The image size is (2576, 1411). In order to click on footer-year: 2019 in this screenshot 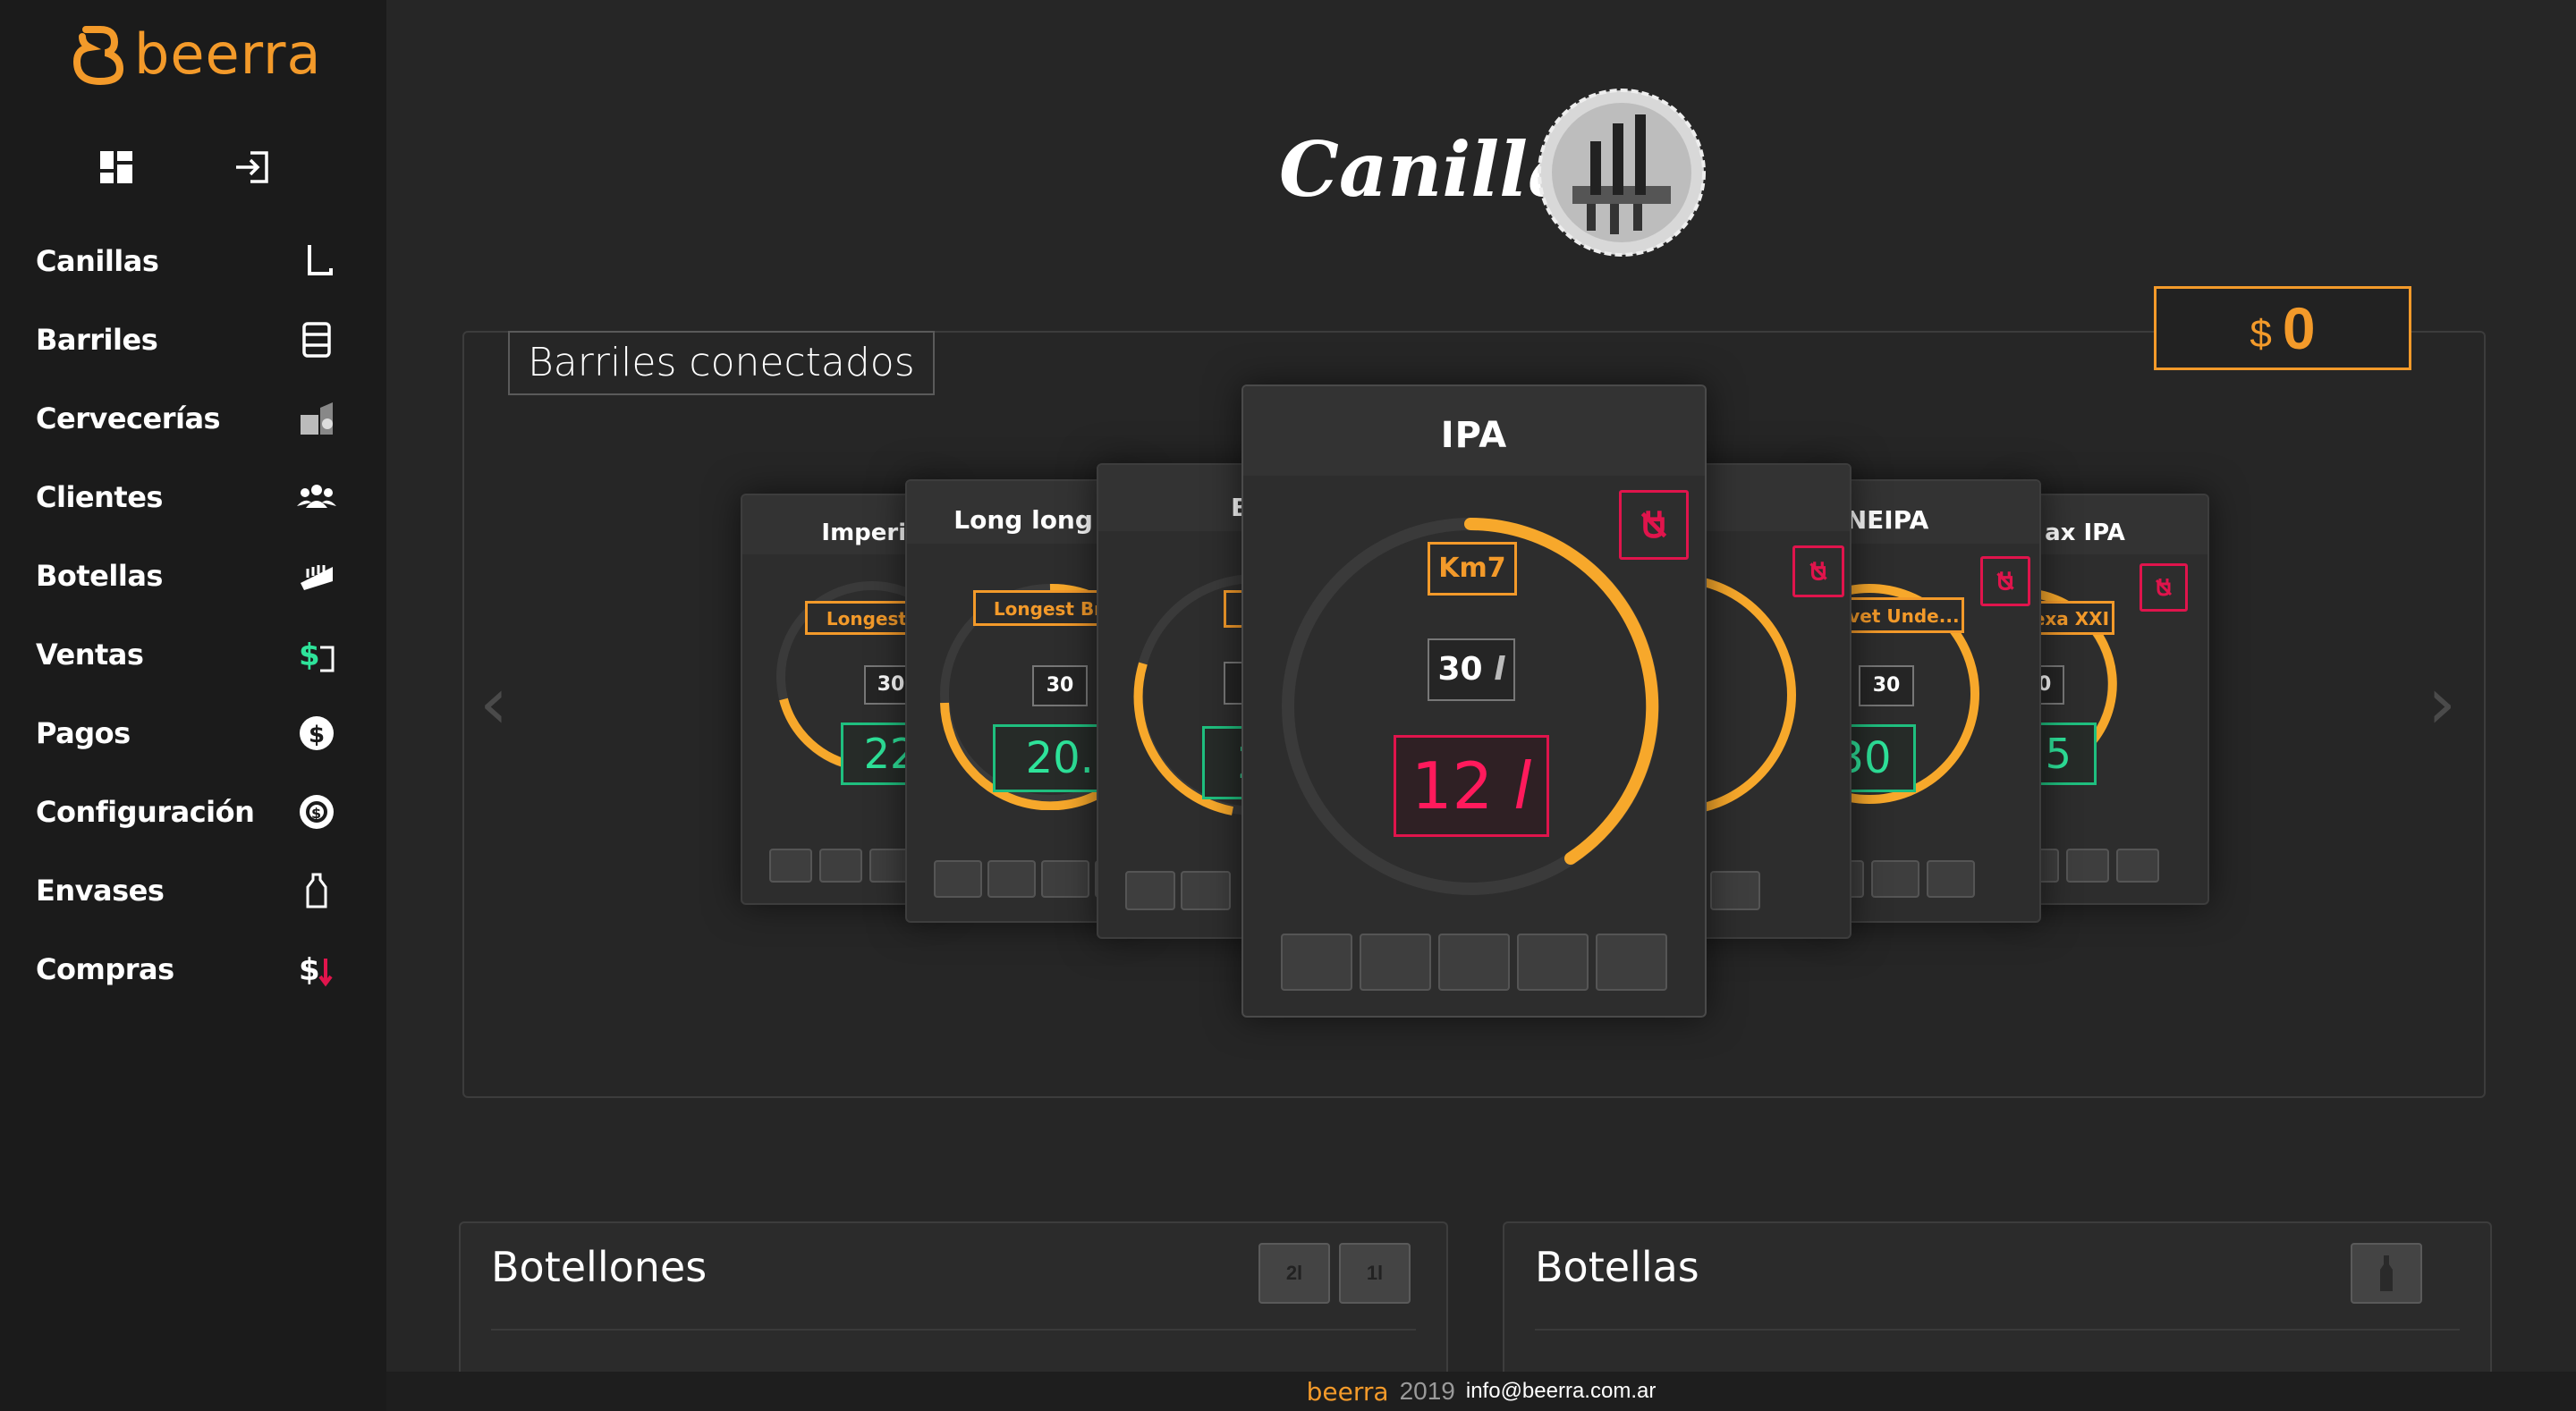, I will do `click(1427, 1391)`.